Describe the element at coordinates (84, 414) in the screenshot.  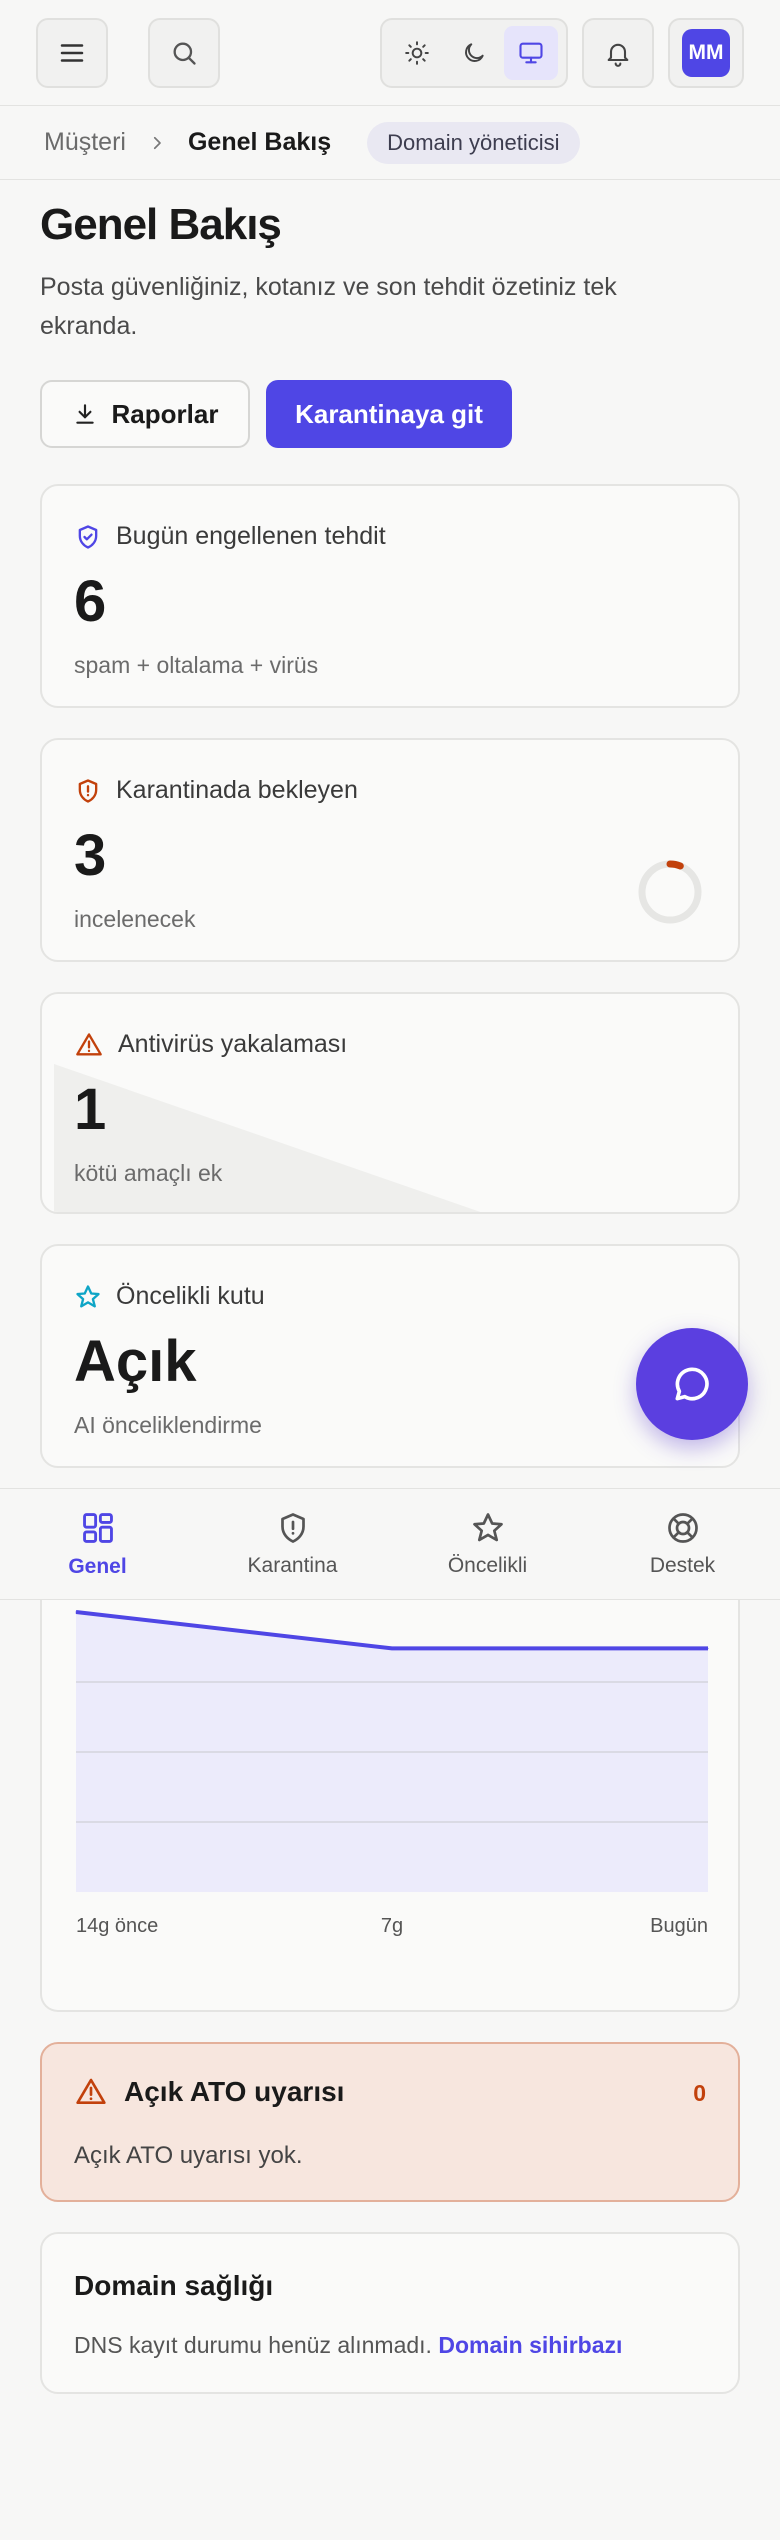
I see `download-icon` at that location.